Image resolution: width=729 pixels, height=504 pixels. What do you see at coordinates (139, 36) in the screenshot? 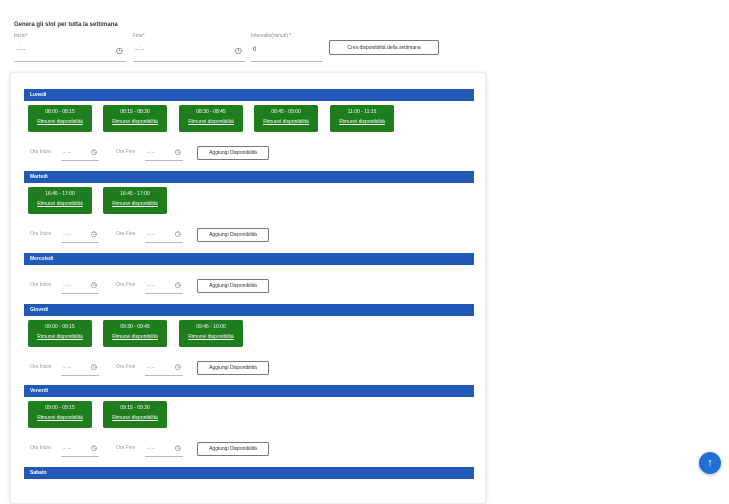
I see `end-time-label: Fine*` at bounding box center [139, 36].